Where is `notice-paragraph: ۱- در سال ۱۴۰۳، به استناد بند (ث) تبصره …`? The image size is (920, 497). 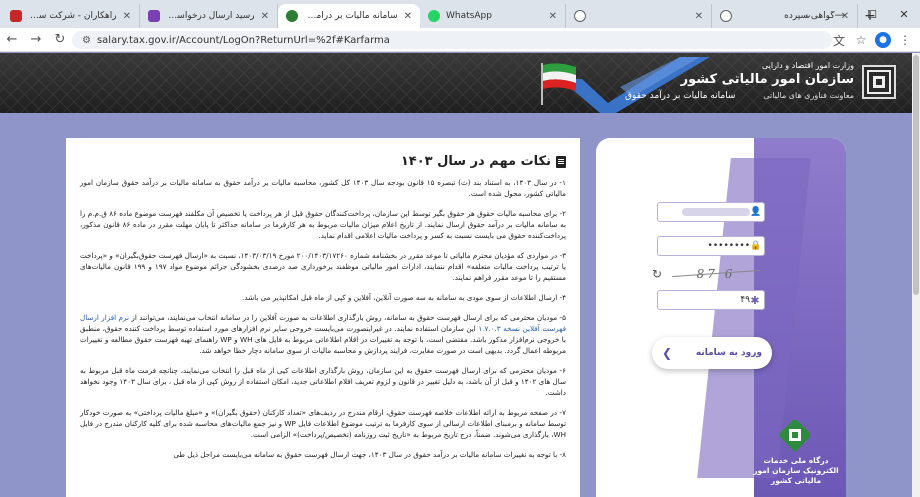
notice-paragraph: ۱- در سال ۱۴۰۳، به استناد بند (ث) تبصره … is located at coordinates (323, 188).